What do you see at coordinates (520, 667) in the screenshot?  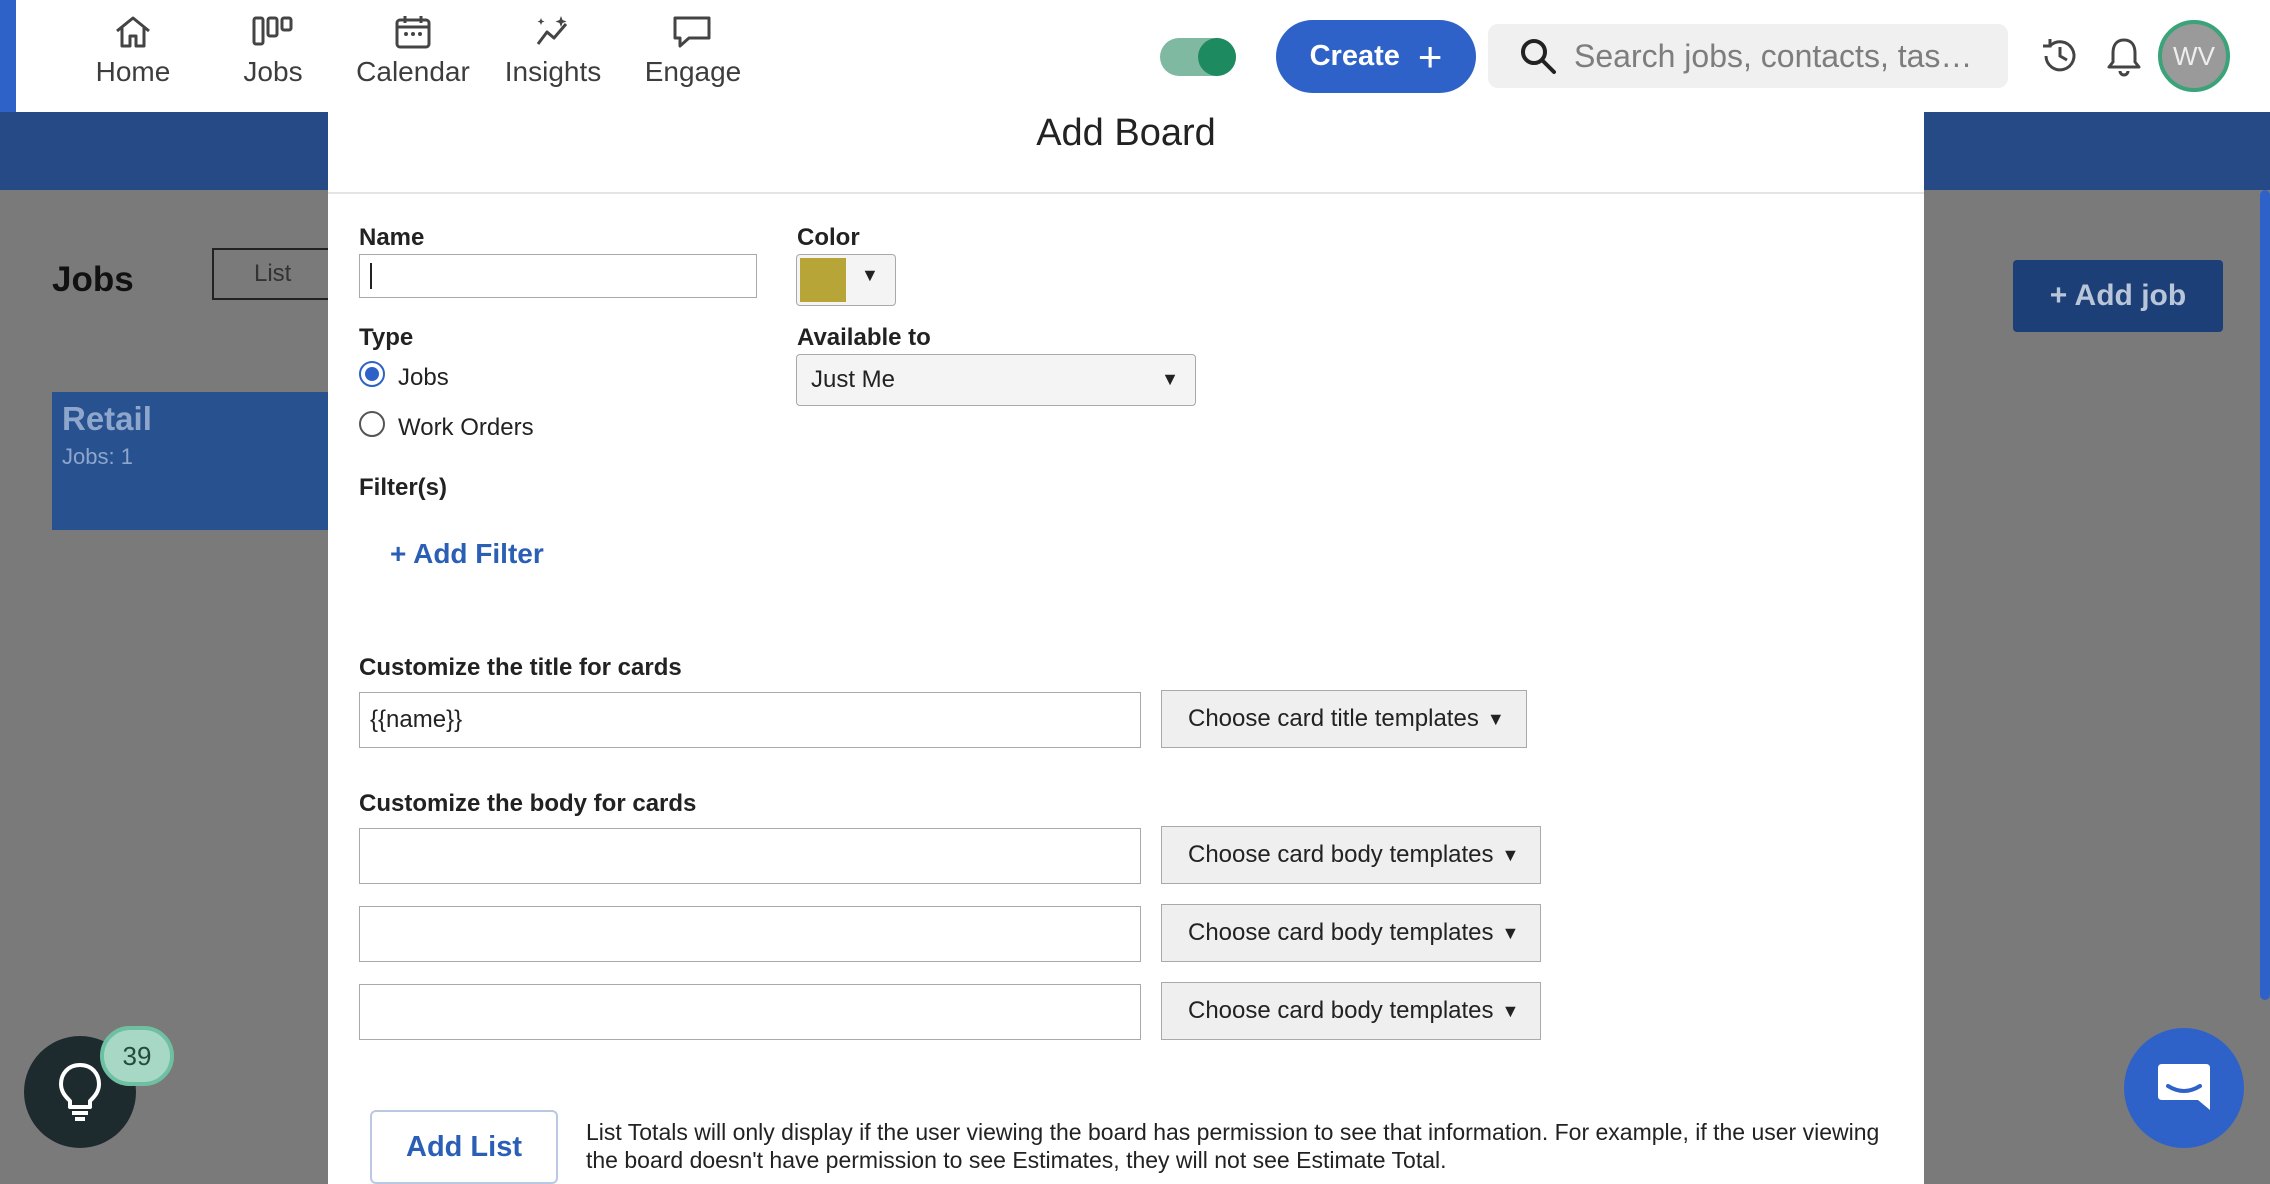 I see `card-title-label: Customize the title for cards` at bounding box center [520, 667].